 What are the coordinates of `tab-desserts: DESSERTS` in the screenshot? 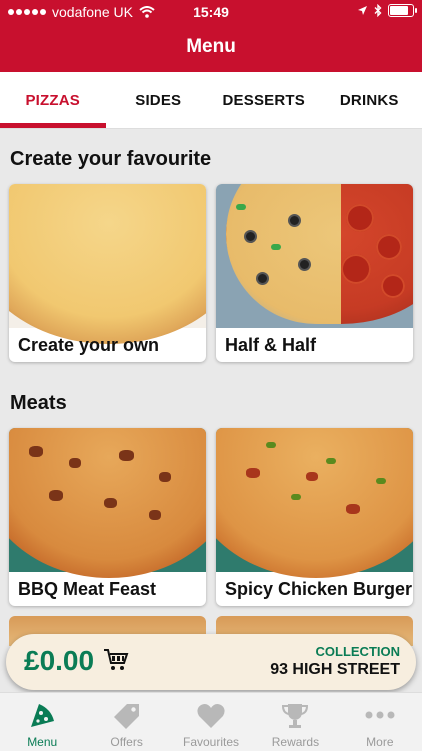 It's located at (264, 100).